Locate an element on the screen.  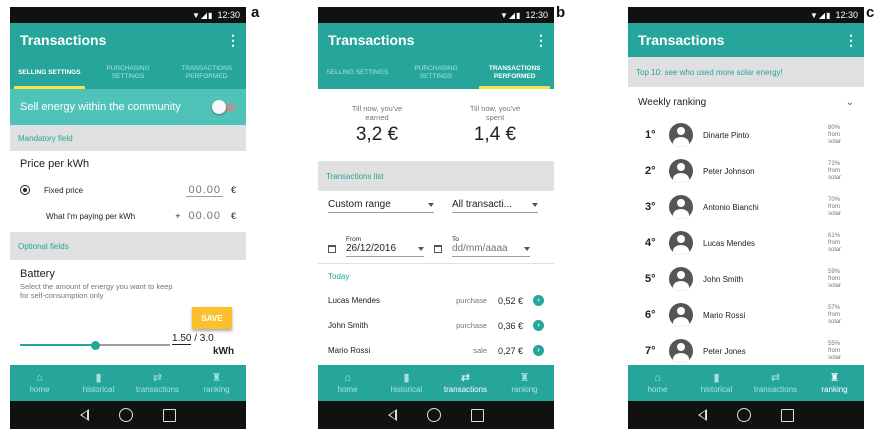
rank-percentage: 59% from solar is located at coordinates (841, 279).